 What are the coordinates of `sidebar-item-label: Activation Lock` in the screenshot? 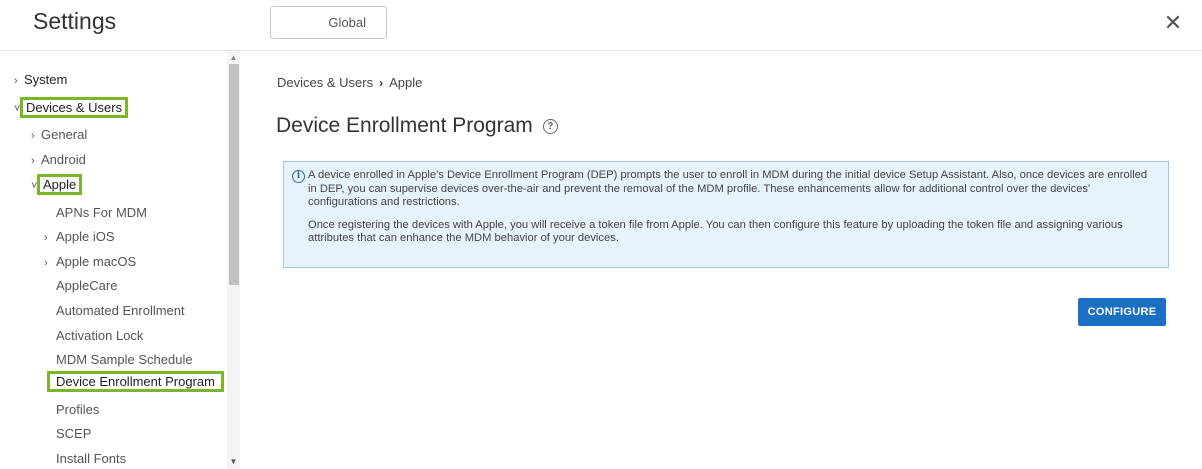 It's located at (100, 335).